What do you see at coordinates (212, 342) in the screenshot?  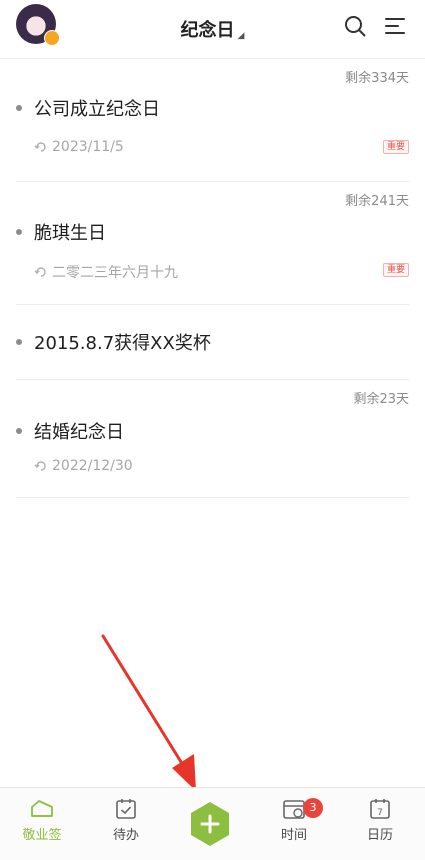 I see `list-item: 2015.8.7获得XX奖杯` at bounding box center [212, 342].